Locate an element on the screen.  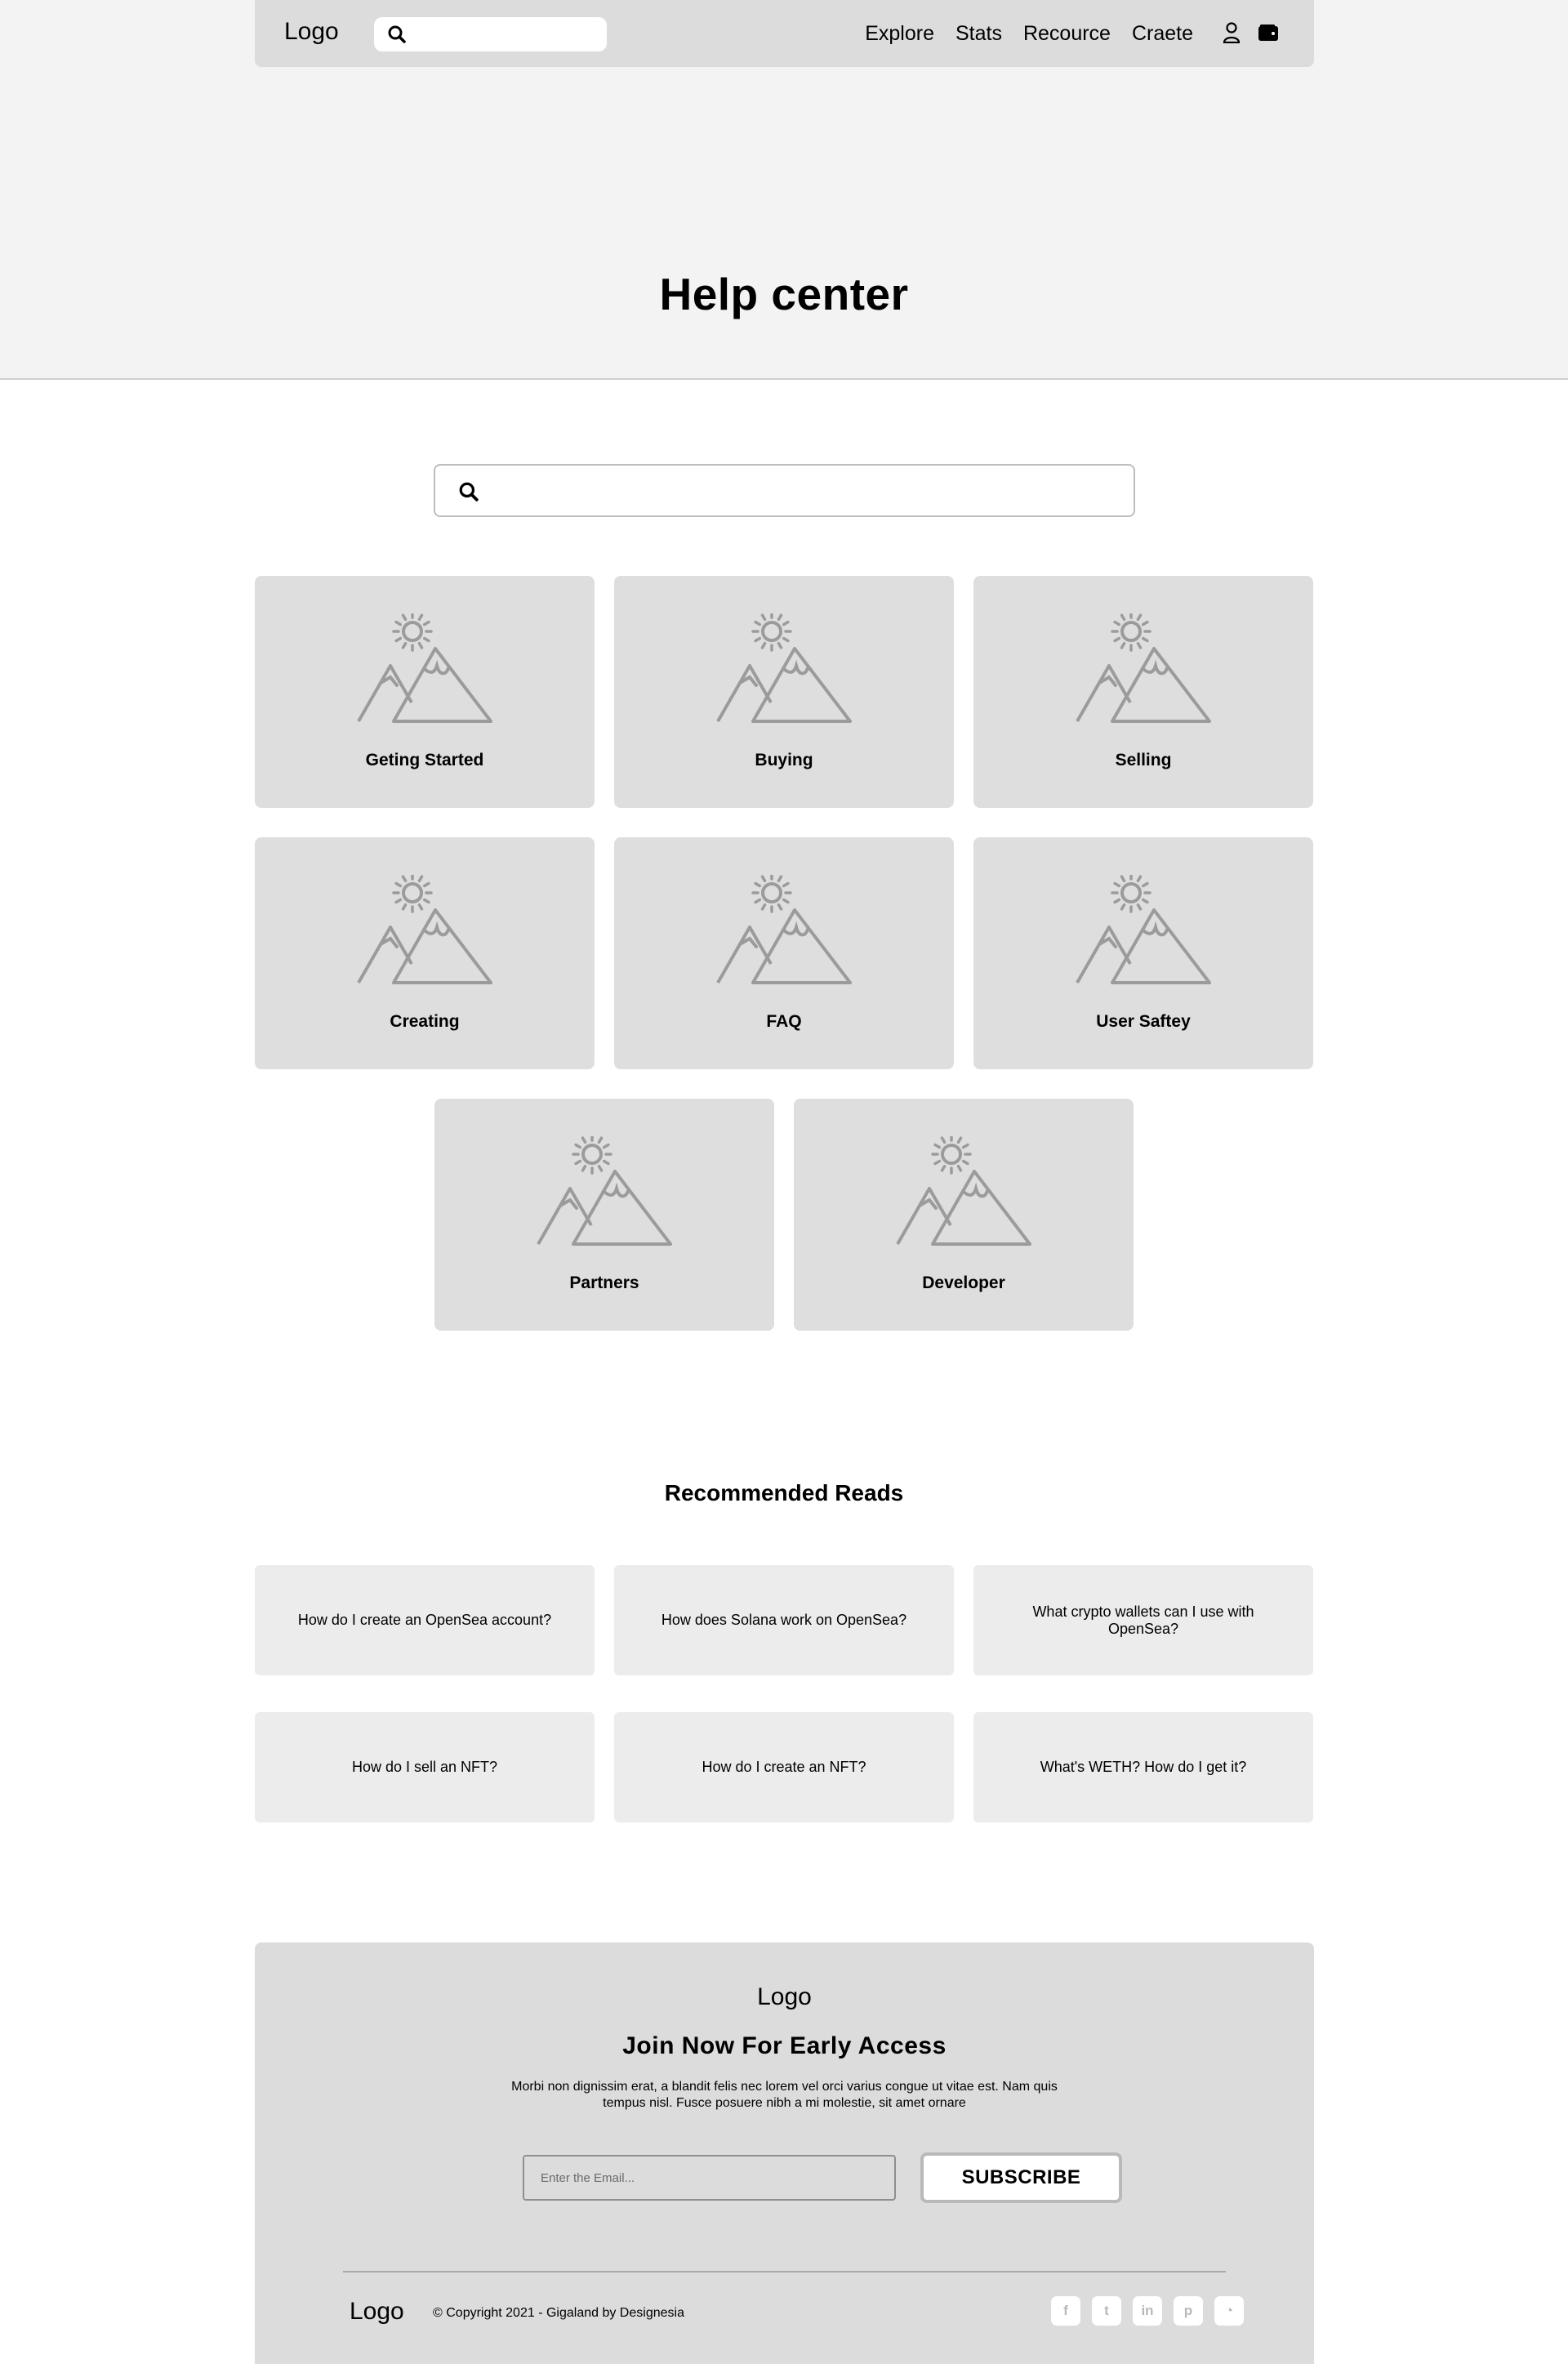
footer-bottom-logo: Logo is located at coordinates (377, 2312).